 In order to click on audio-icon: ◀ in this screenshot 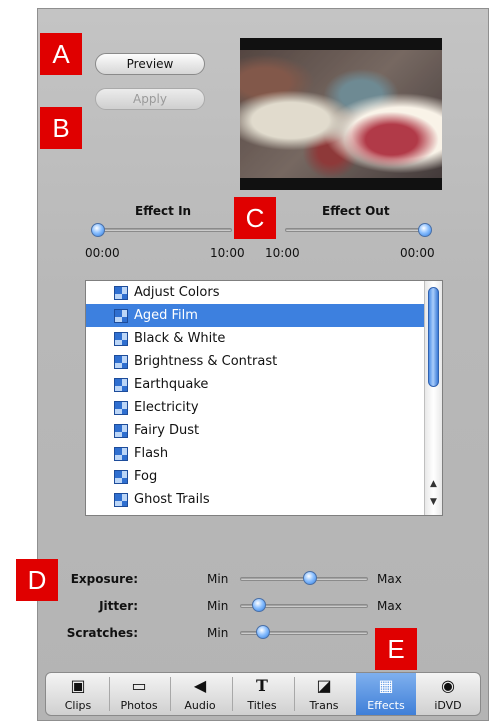, I will do `click(200, 685)`.